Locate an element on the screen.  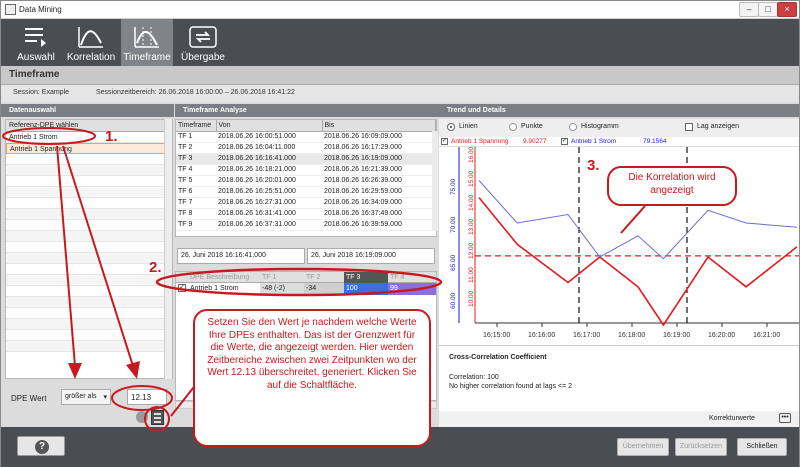
timeframe-scrollbar is located at coordinates (435, 181).